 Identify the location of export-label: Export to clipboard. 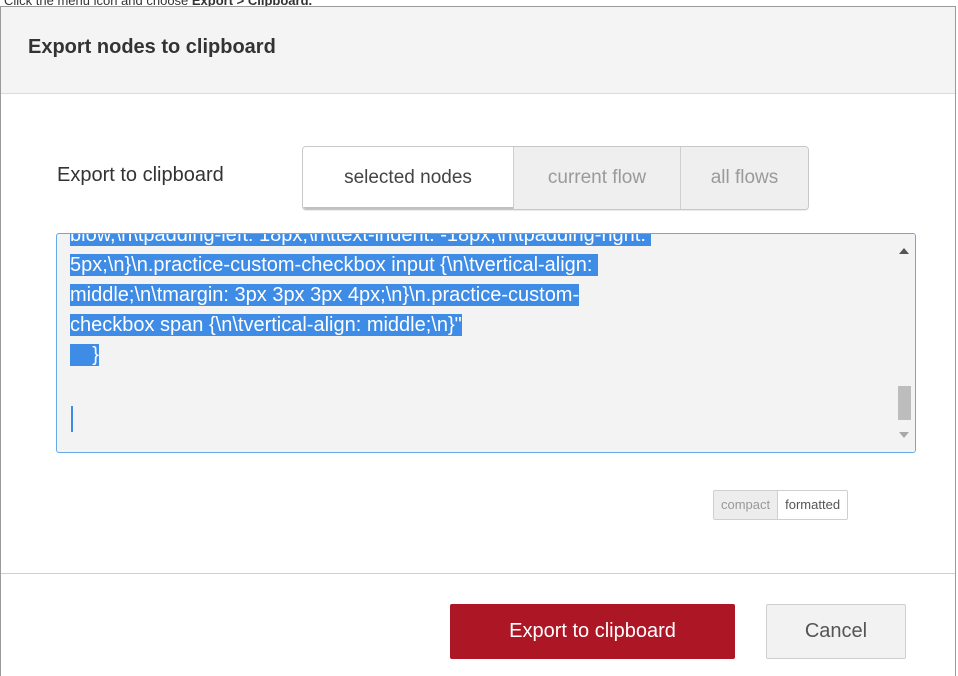
(140, 175).